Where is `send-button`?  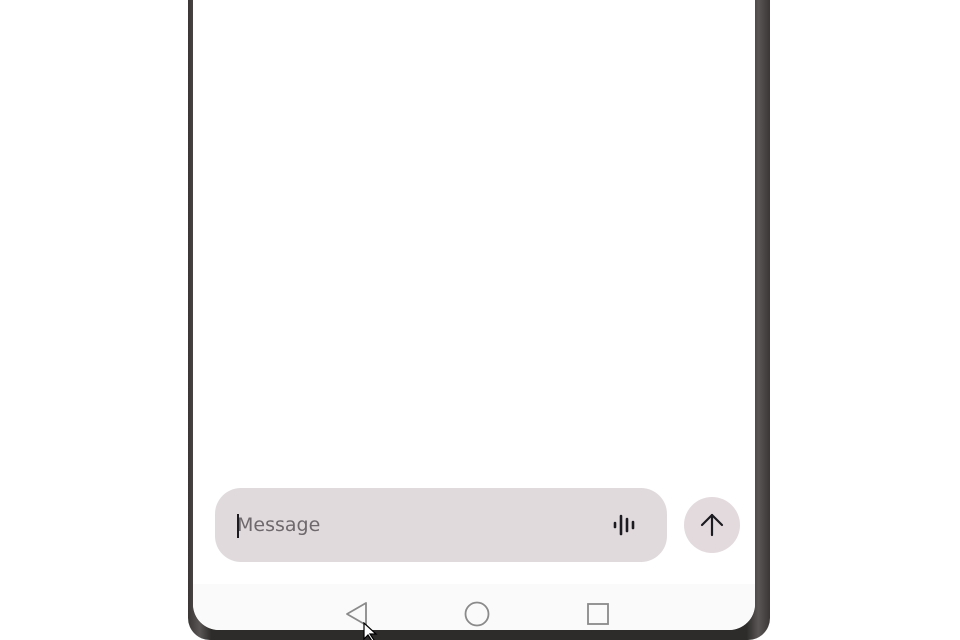
send-button is located at coordinates (712, 525).